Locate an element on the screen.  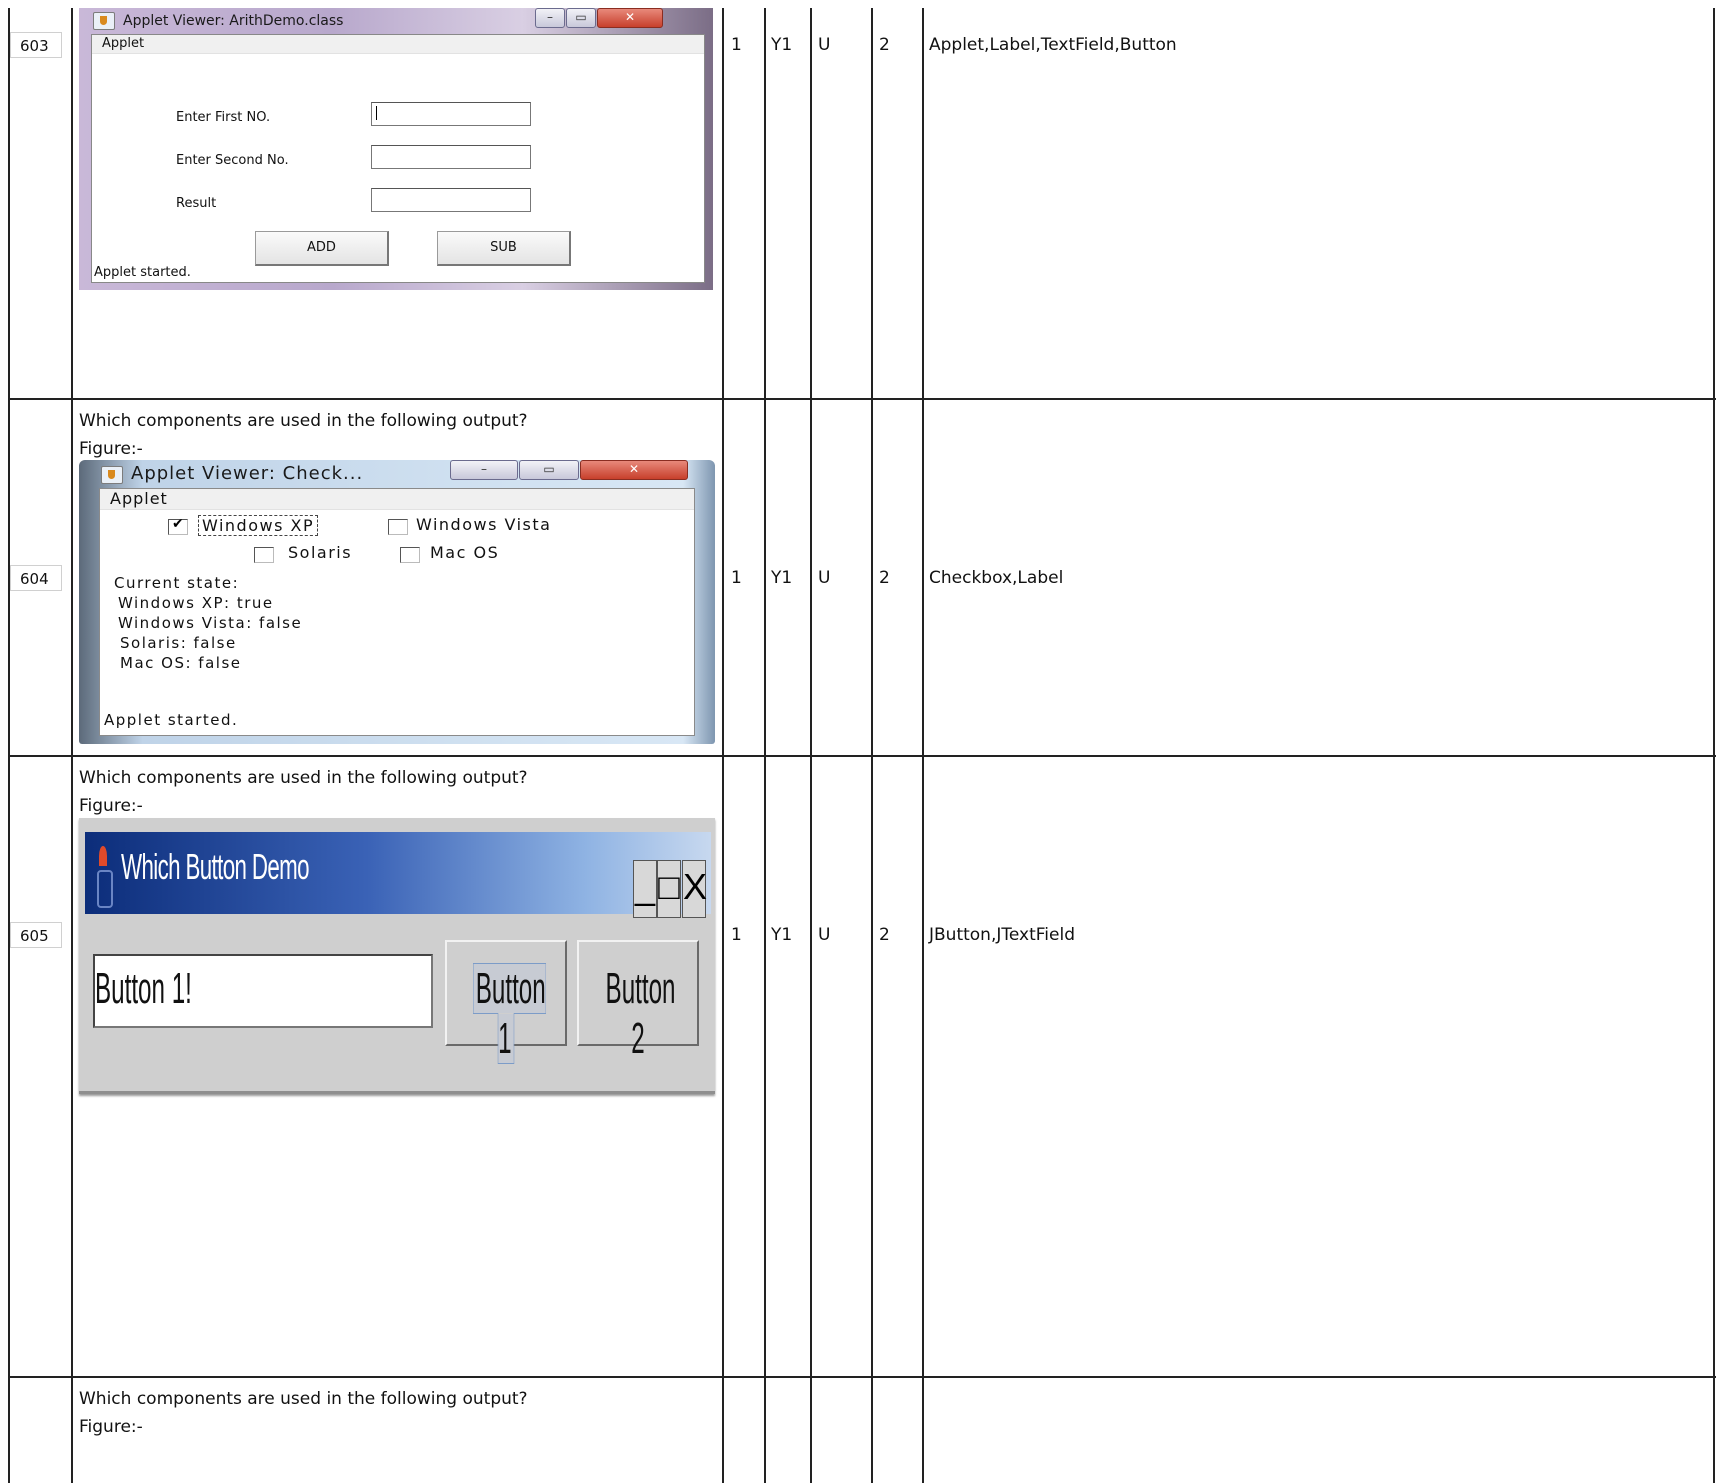
button-1: Button 1 is located at coordinates (506, 1002).